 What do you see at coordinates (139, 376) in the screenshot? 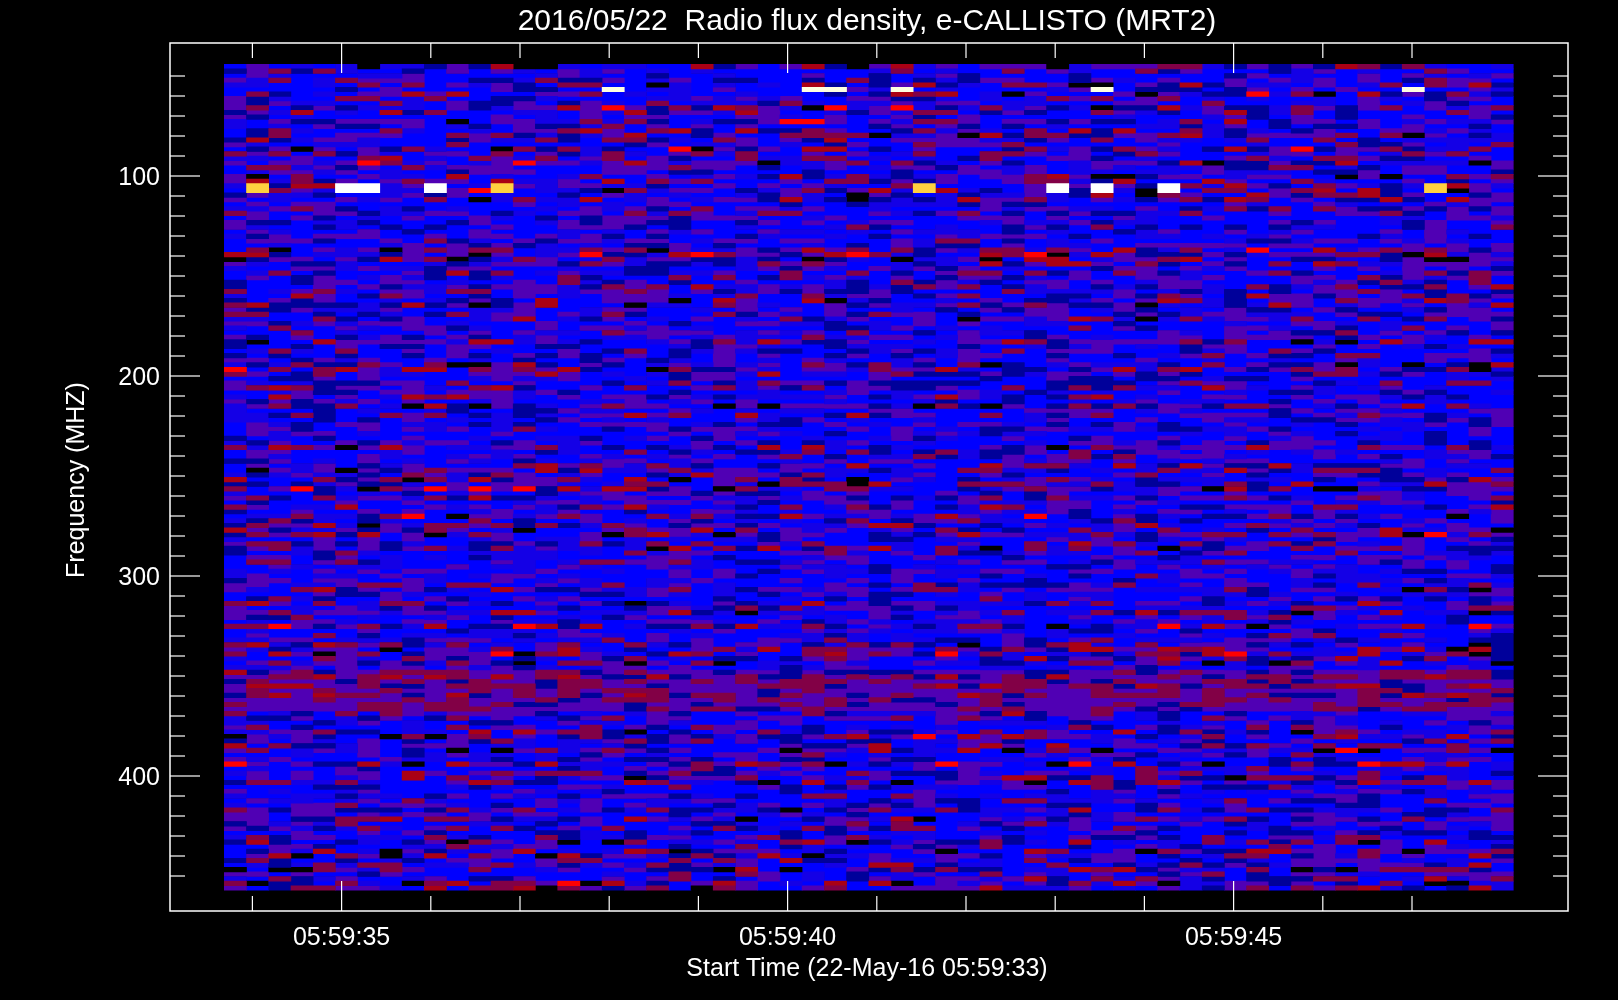
I see `y-tick-label: 200` at bounding box center [139, 376].